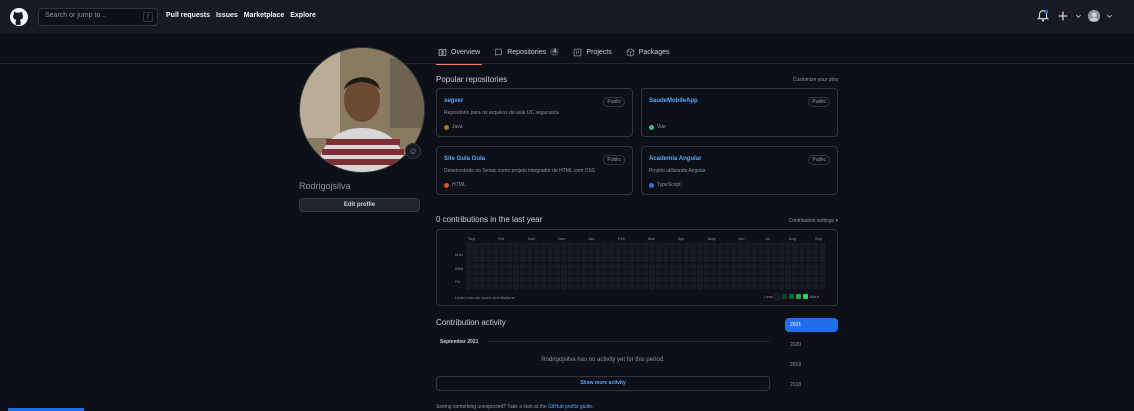 This screenshot has height=411, width=1134. Describe the element at coordinates (571, 407) in the screenshot. I see `profile-guide-link: GitHub profile guide.` at that location.